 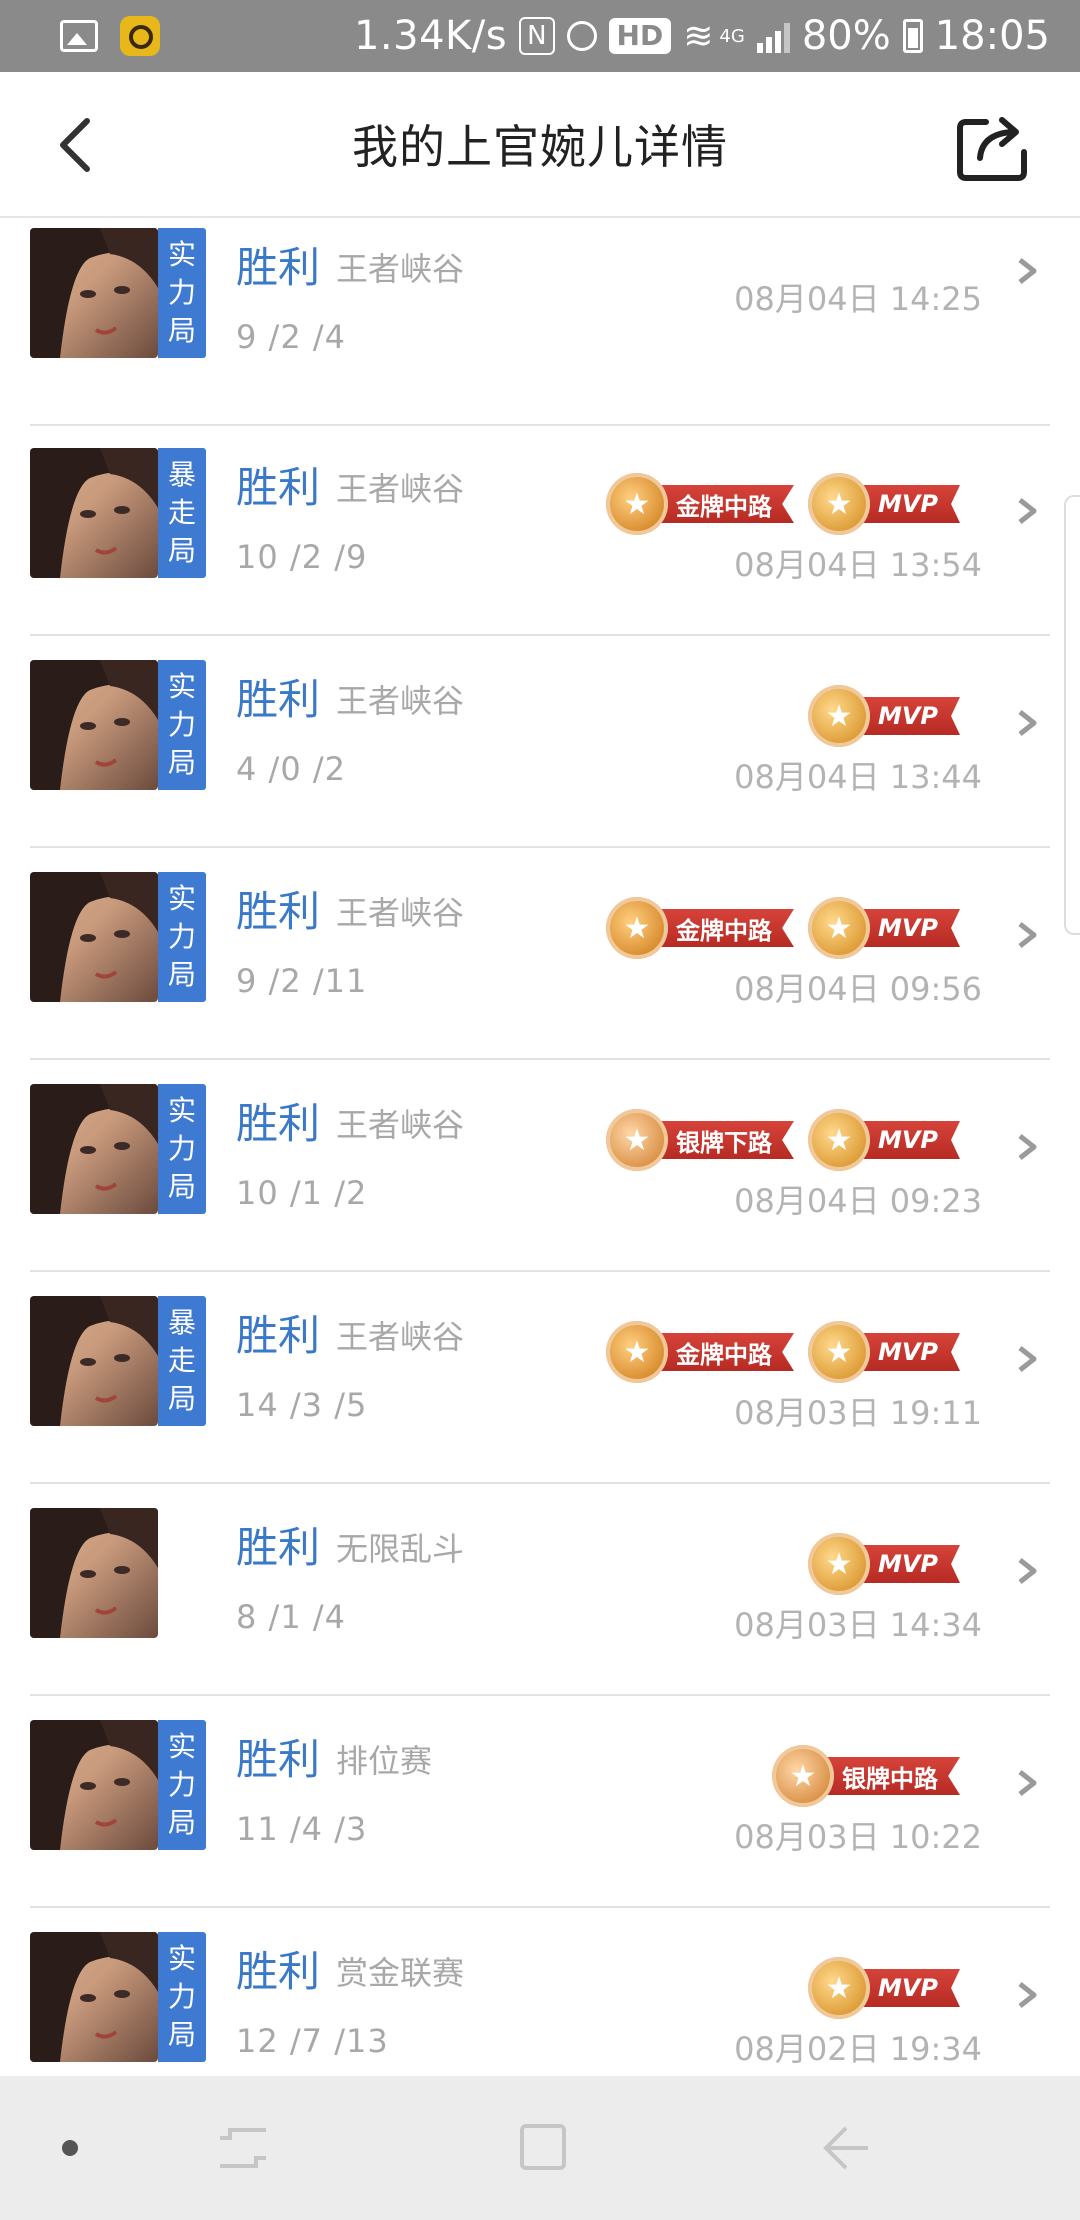 I want to click on kda-score: 14 /3 /5, so click(x=302, y=1405).